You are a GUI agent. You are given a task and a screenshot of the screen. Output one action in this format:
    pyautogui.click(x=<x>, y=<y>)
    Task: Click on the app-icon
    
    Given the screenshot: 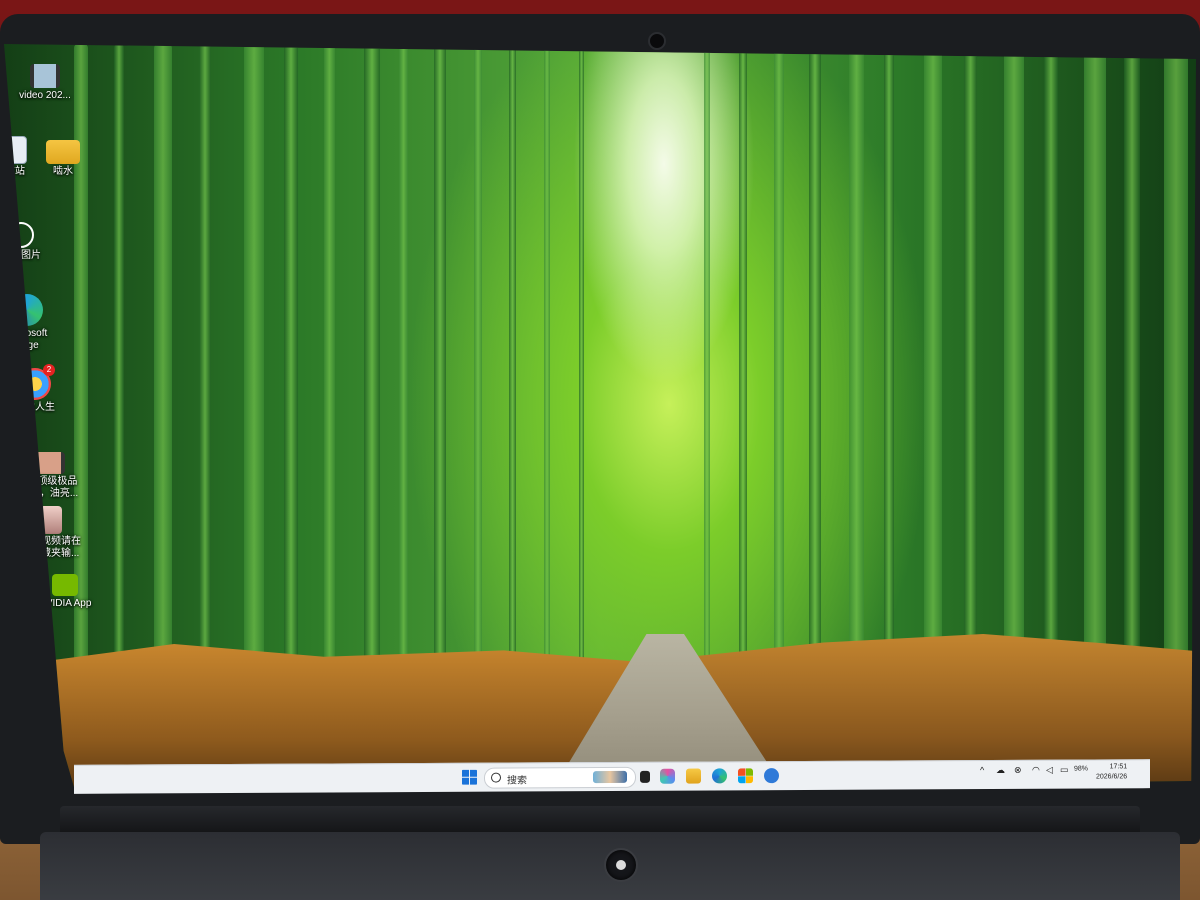 What is the action you would take?
    pyautogui.click(x=771, y=776)
    